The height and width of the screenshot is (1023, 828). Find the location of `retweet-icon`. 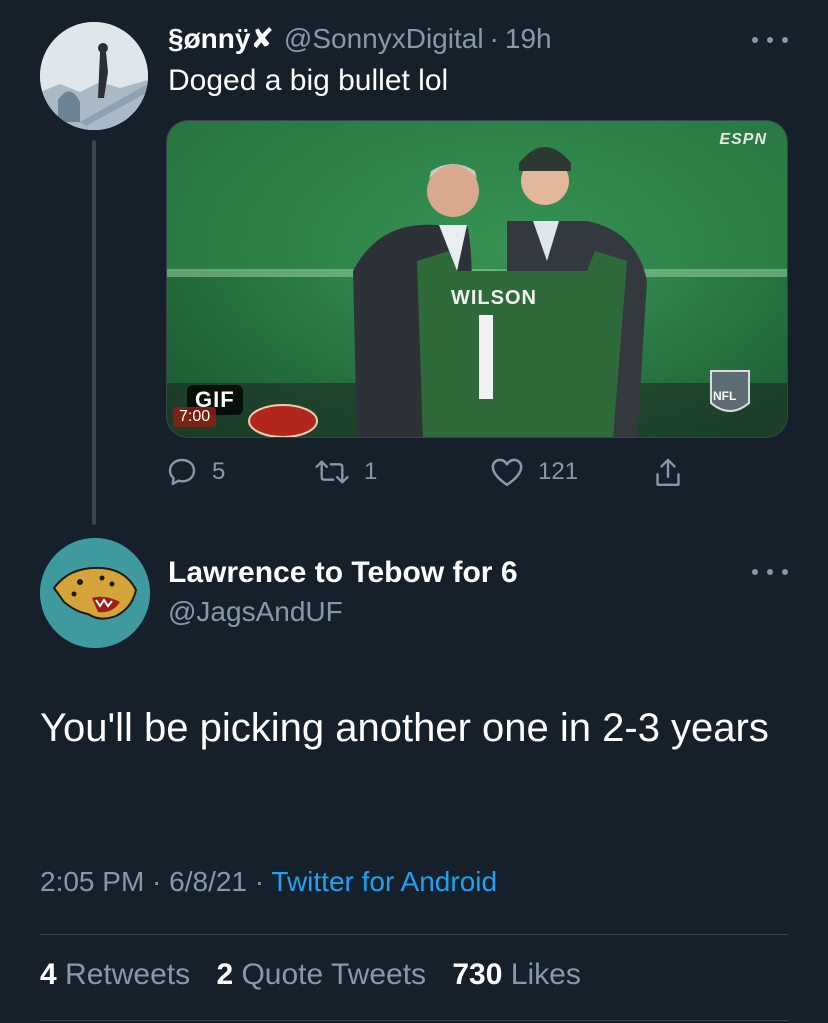

retweet-icon is located at coordinates (332, 472).